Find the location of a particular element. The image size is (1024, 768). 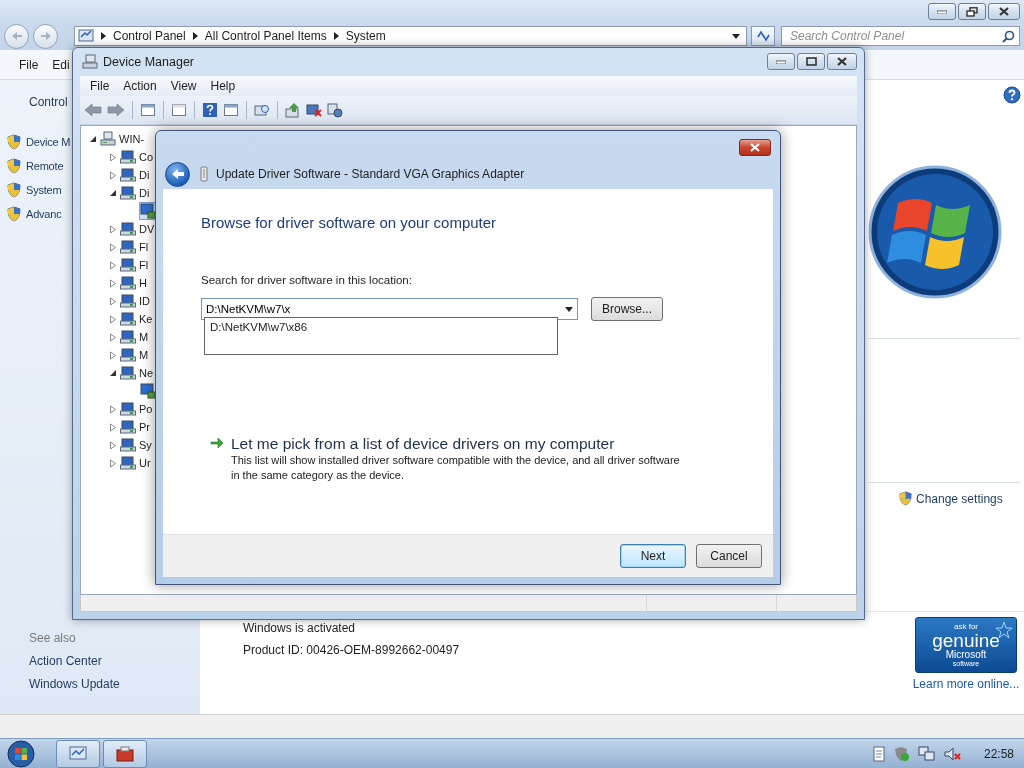

update-icon is located at coordinates (293, 110).